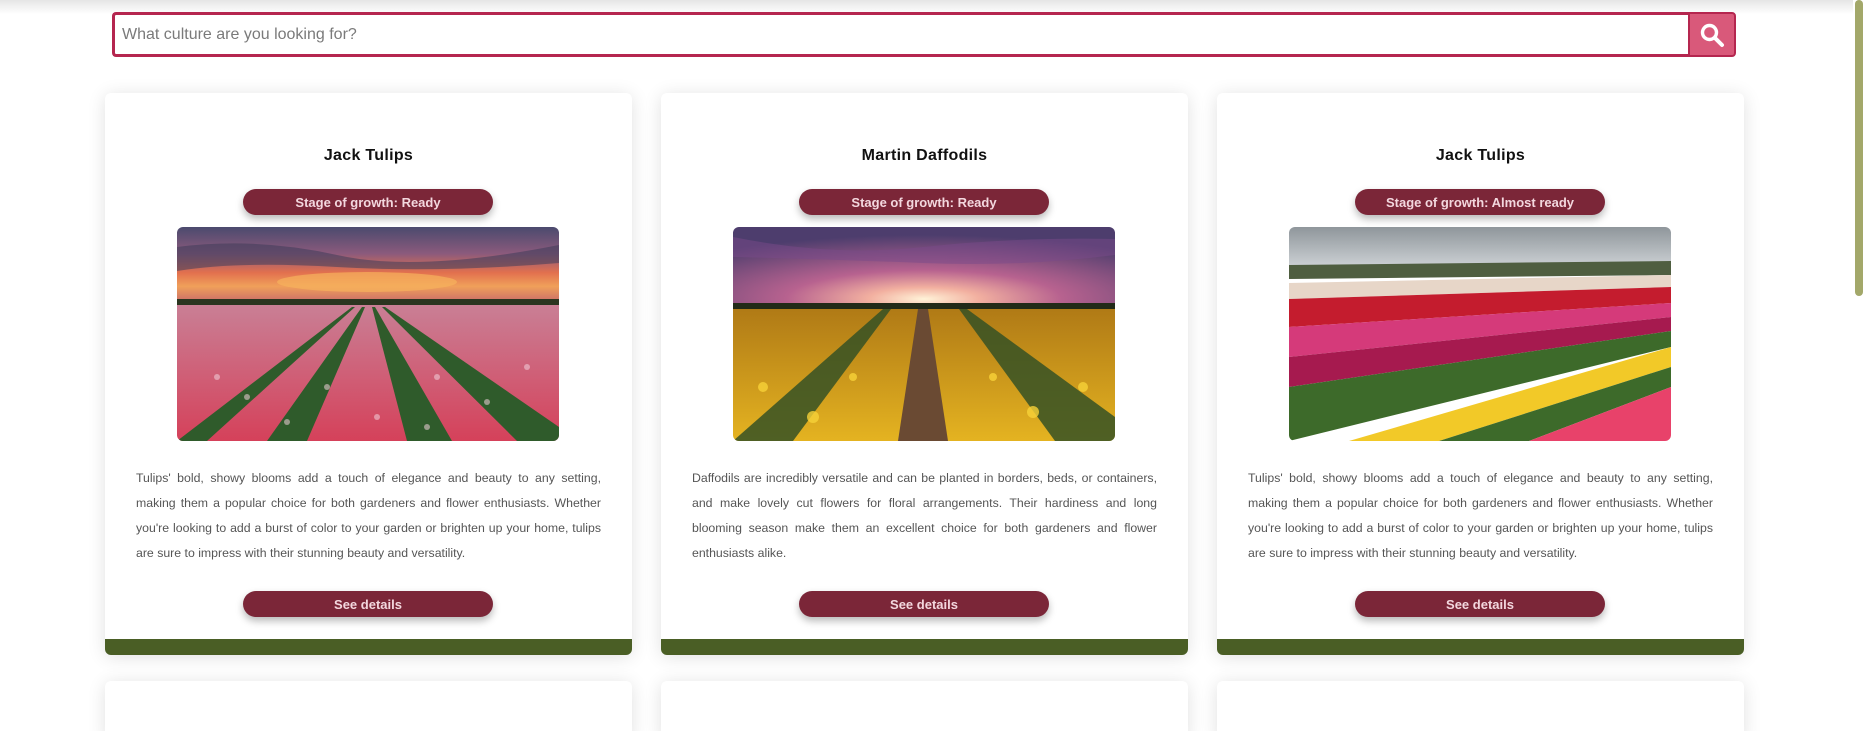 The image size is (1863, 731). I want to click on search-icon, so click(1712, 35).